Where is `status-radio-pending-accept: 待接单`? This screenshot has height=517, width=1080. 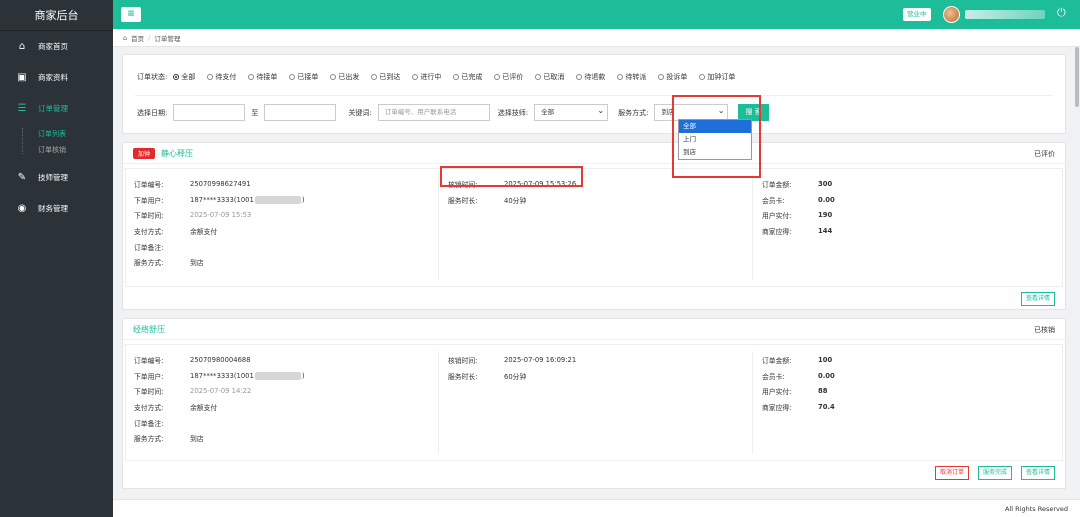 status-radio-pending-accept: 待接单 is located at coordinates (262, 77).